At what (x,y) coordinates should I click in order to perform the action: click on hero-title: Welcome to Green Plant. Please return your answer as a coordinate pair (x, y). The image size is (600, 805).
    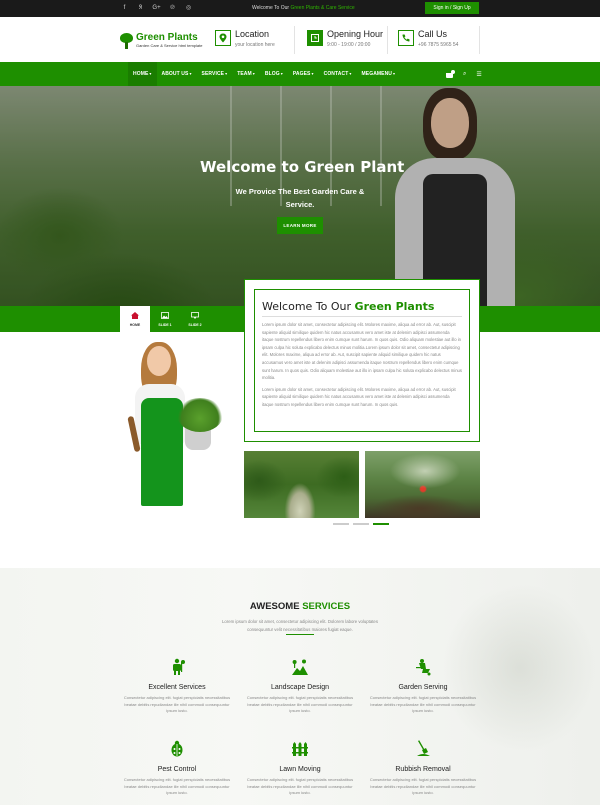
    Looking at the image, I should click on (302, 167).